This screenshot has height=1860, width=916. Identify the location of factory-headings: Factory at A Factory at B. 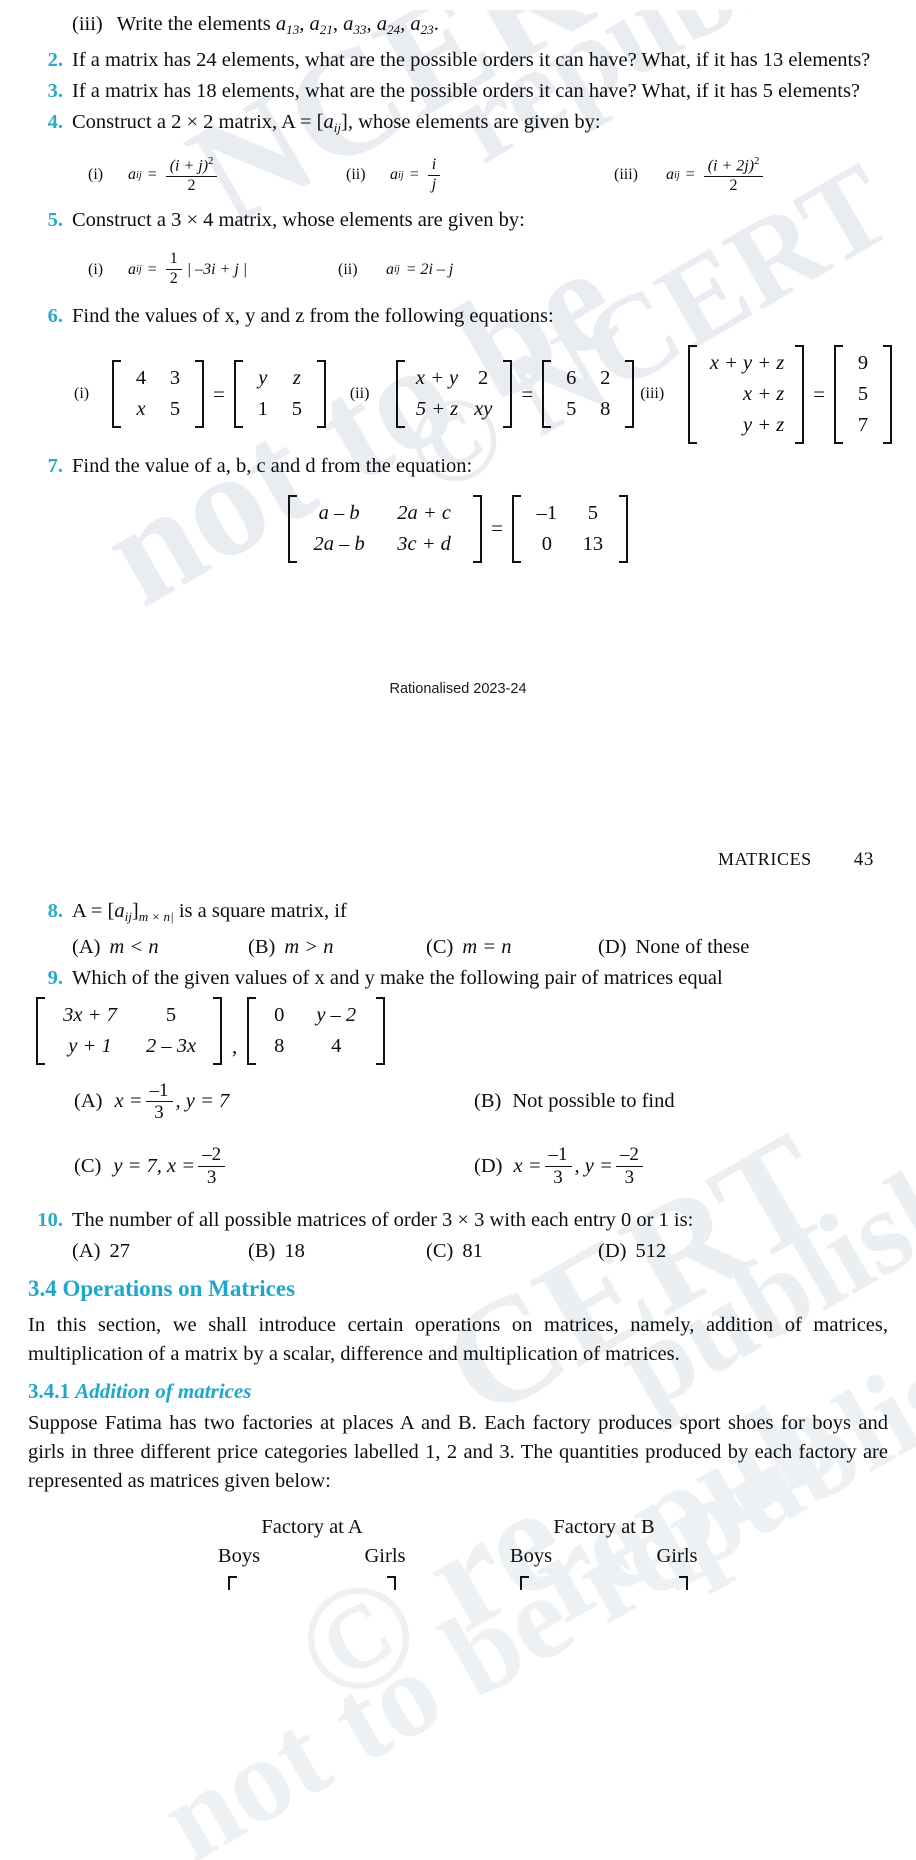
(458, 1527).